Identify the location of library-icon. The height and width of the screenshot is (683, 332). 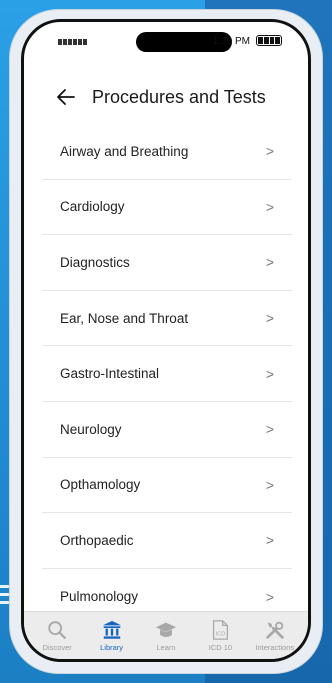
(111, 629).